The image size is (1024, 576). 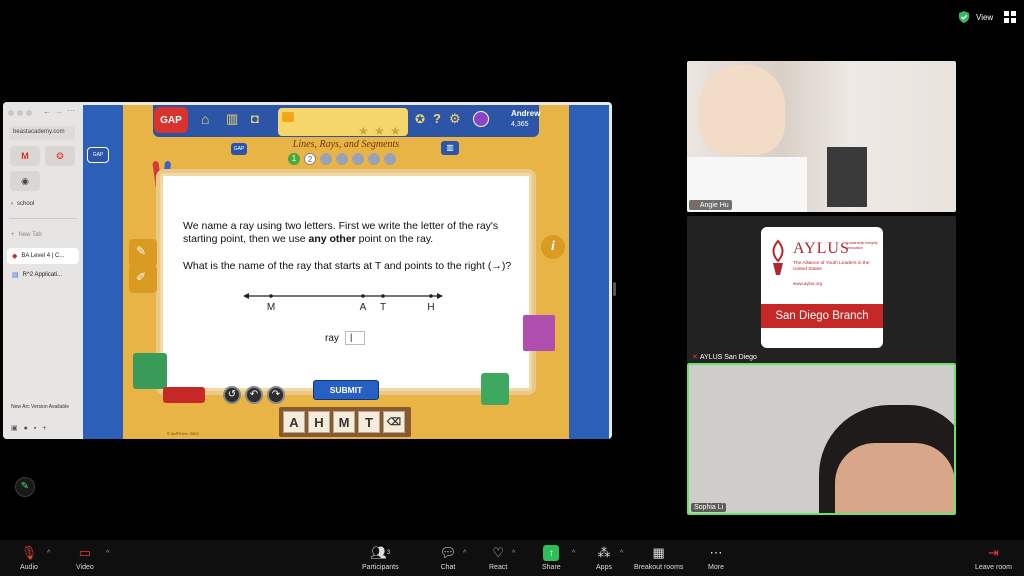 I want to click on sidebar-footer-icons: ▣●▪+, so click(x=31, y=428).